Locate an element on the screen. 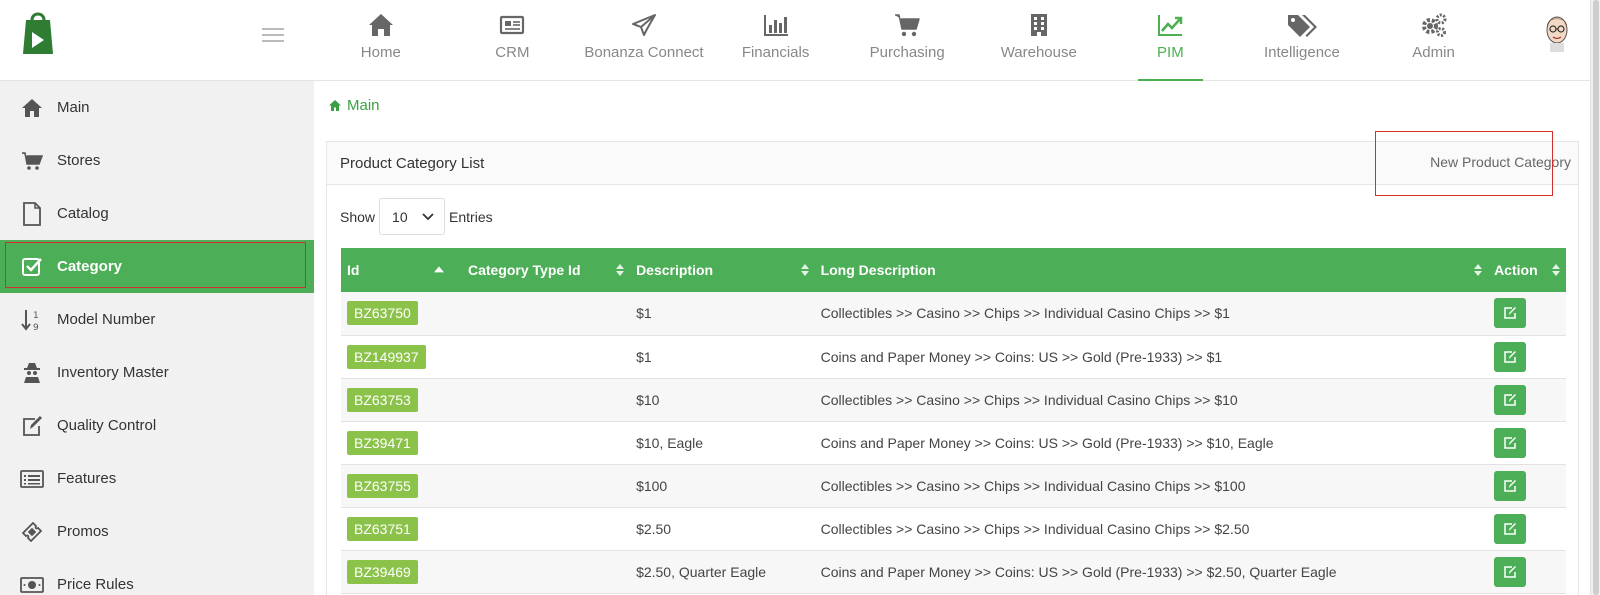  header-label: Id is located at coordinates (353, 270).